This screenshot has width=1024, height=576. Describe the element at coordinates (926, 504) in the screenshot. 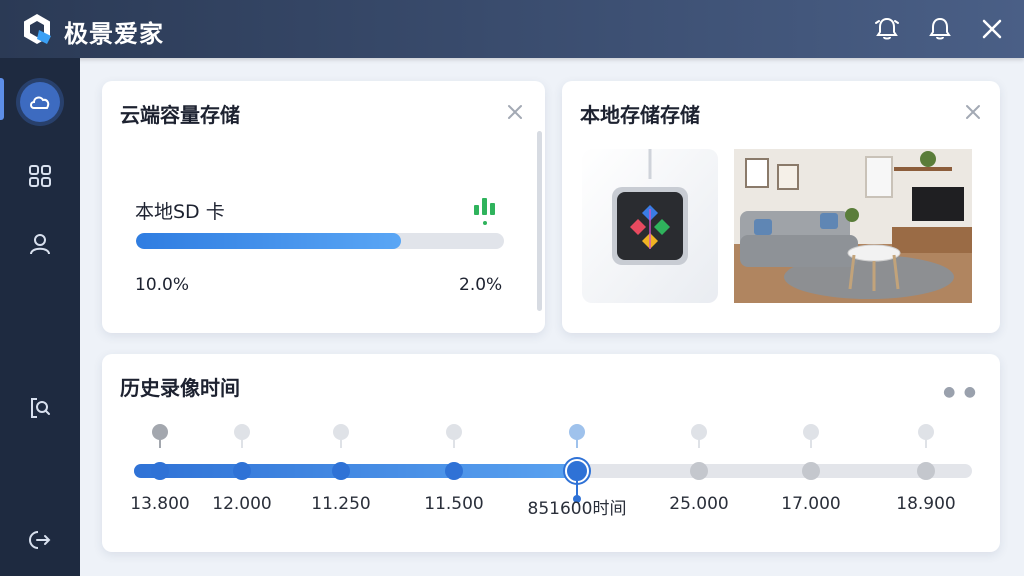

I see `timeline-label-7: 18.900` at that location.